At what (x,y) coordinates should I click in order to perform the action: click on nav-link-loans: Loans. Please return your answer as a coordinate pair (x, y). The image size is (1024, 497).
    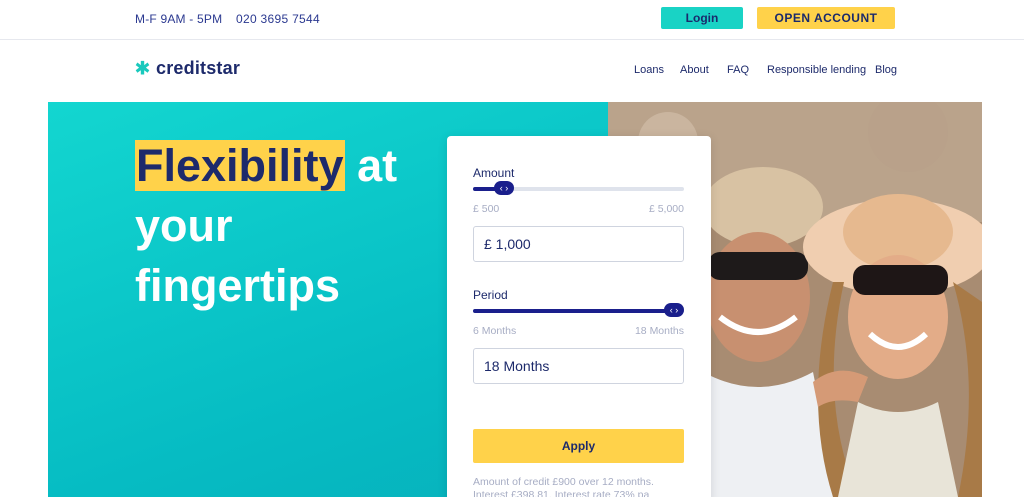
    Looking at the image, I should click on (649, 70).